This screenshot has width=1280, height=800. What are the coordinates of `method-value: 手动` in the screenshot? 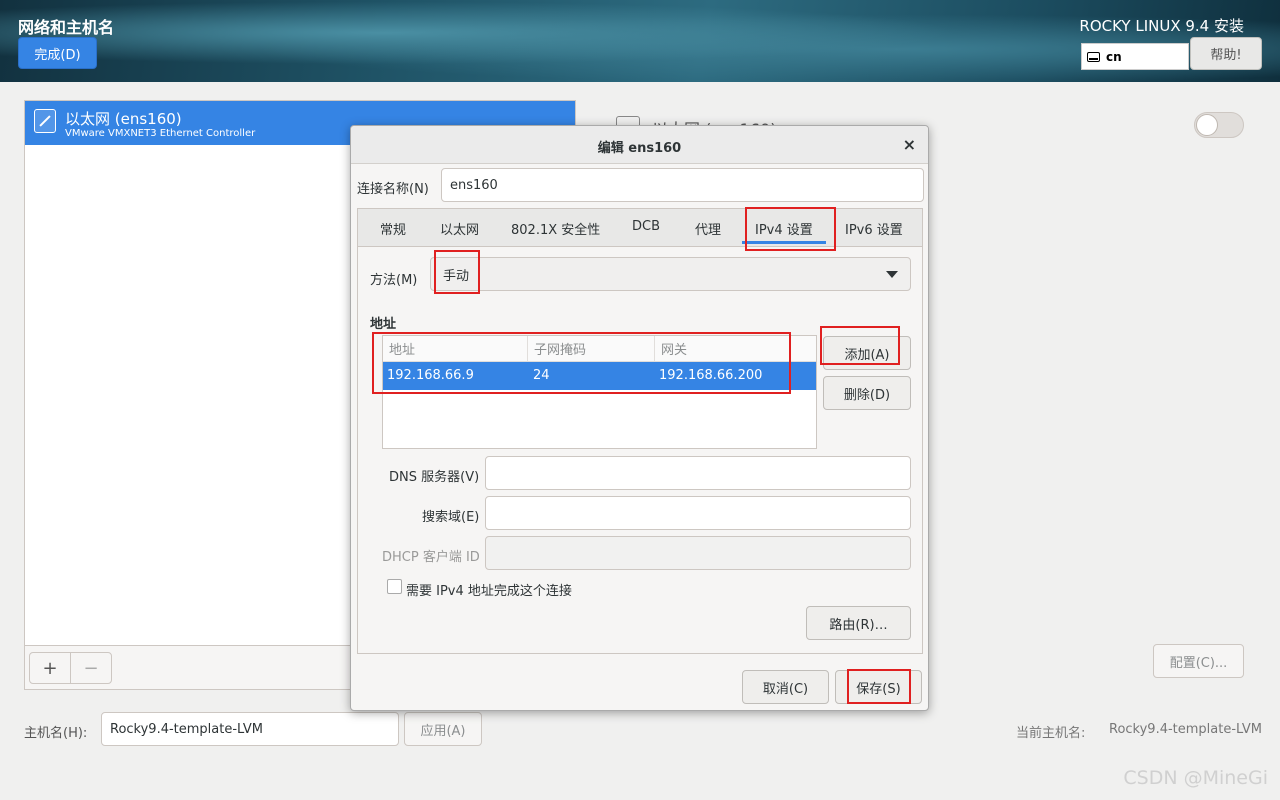 It's located at (456, 276).